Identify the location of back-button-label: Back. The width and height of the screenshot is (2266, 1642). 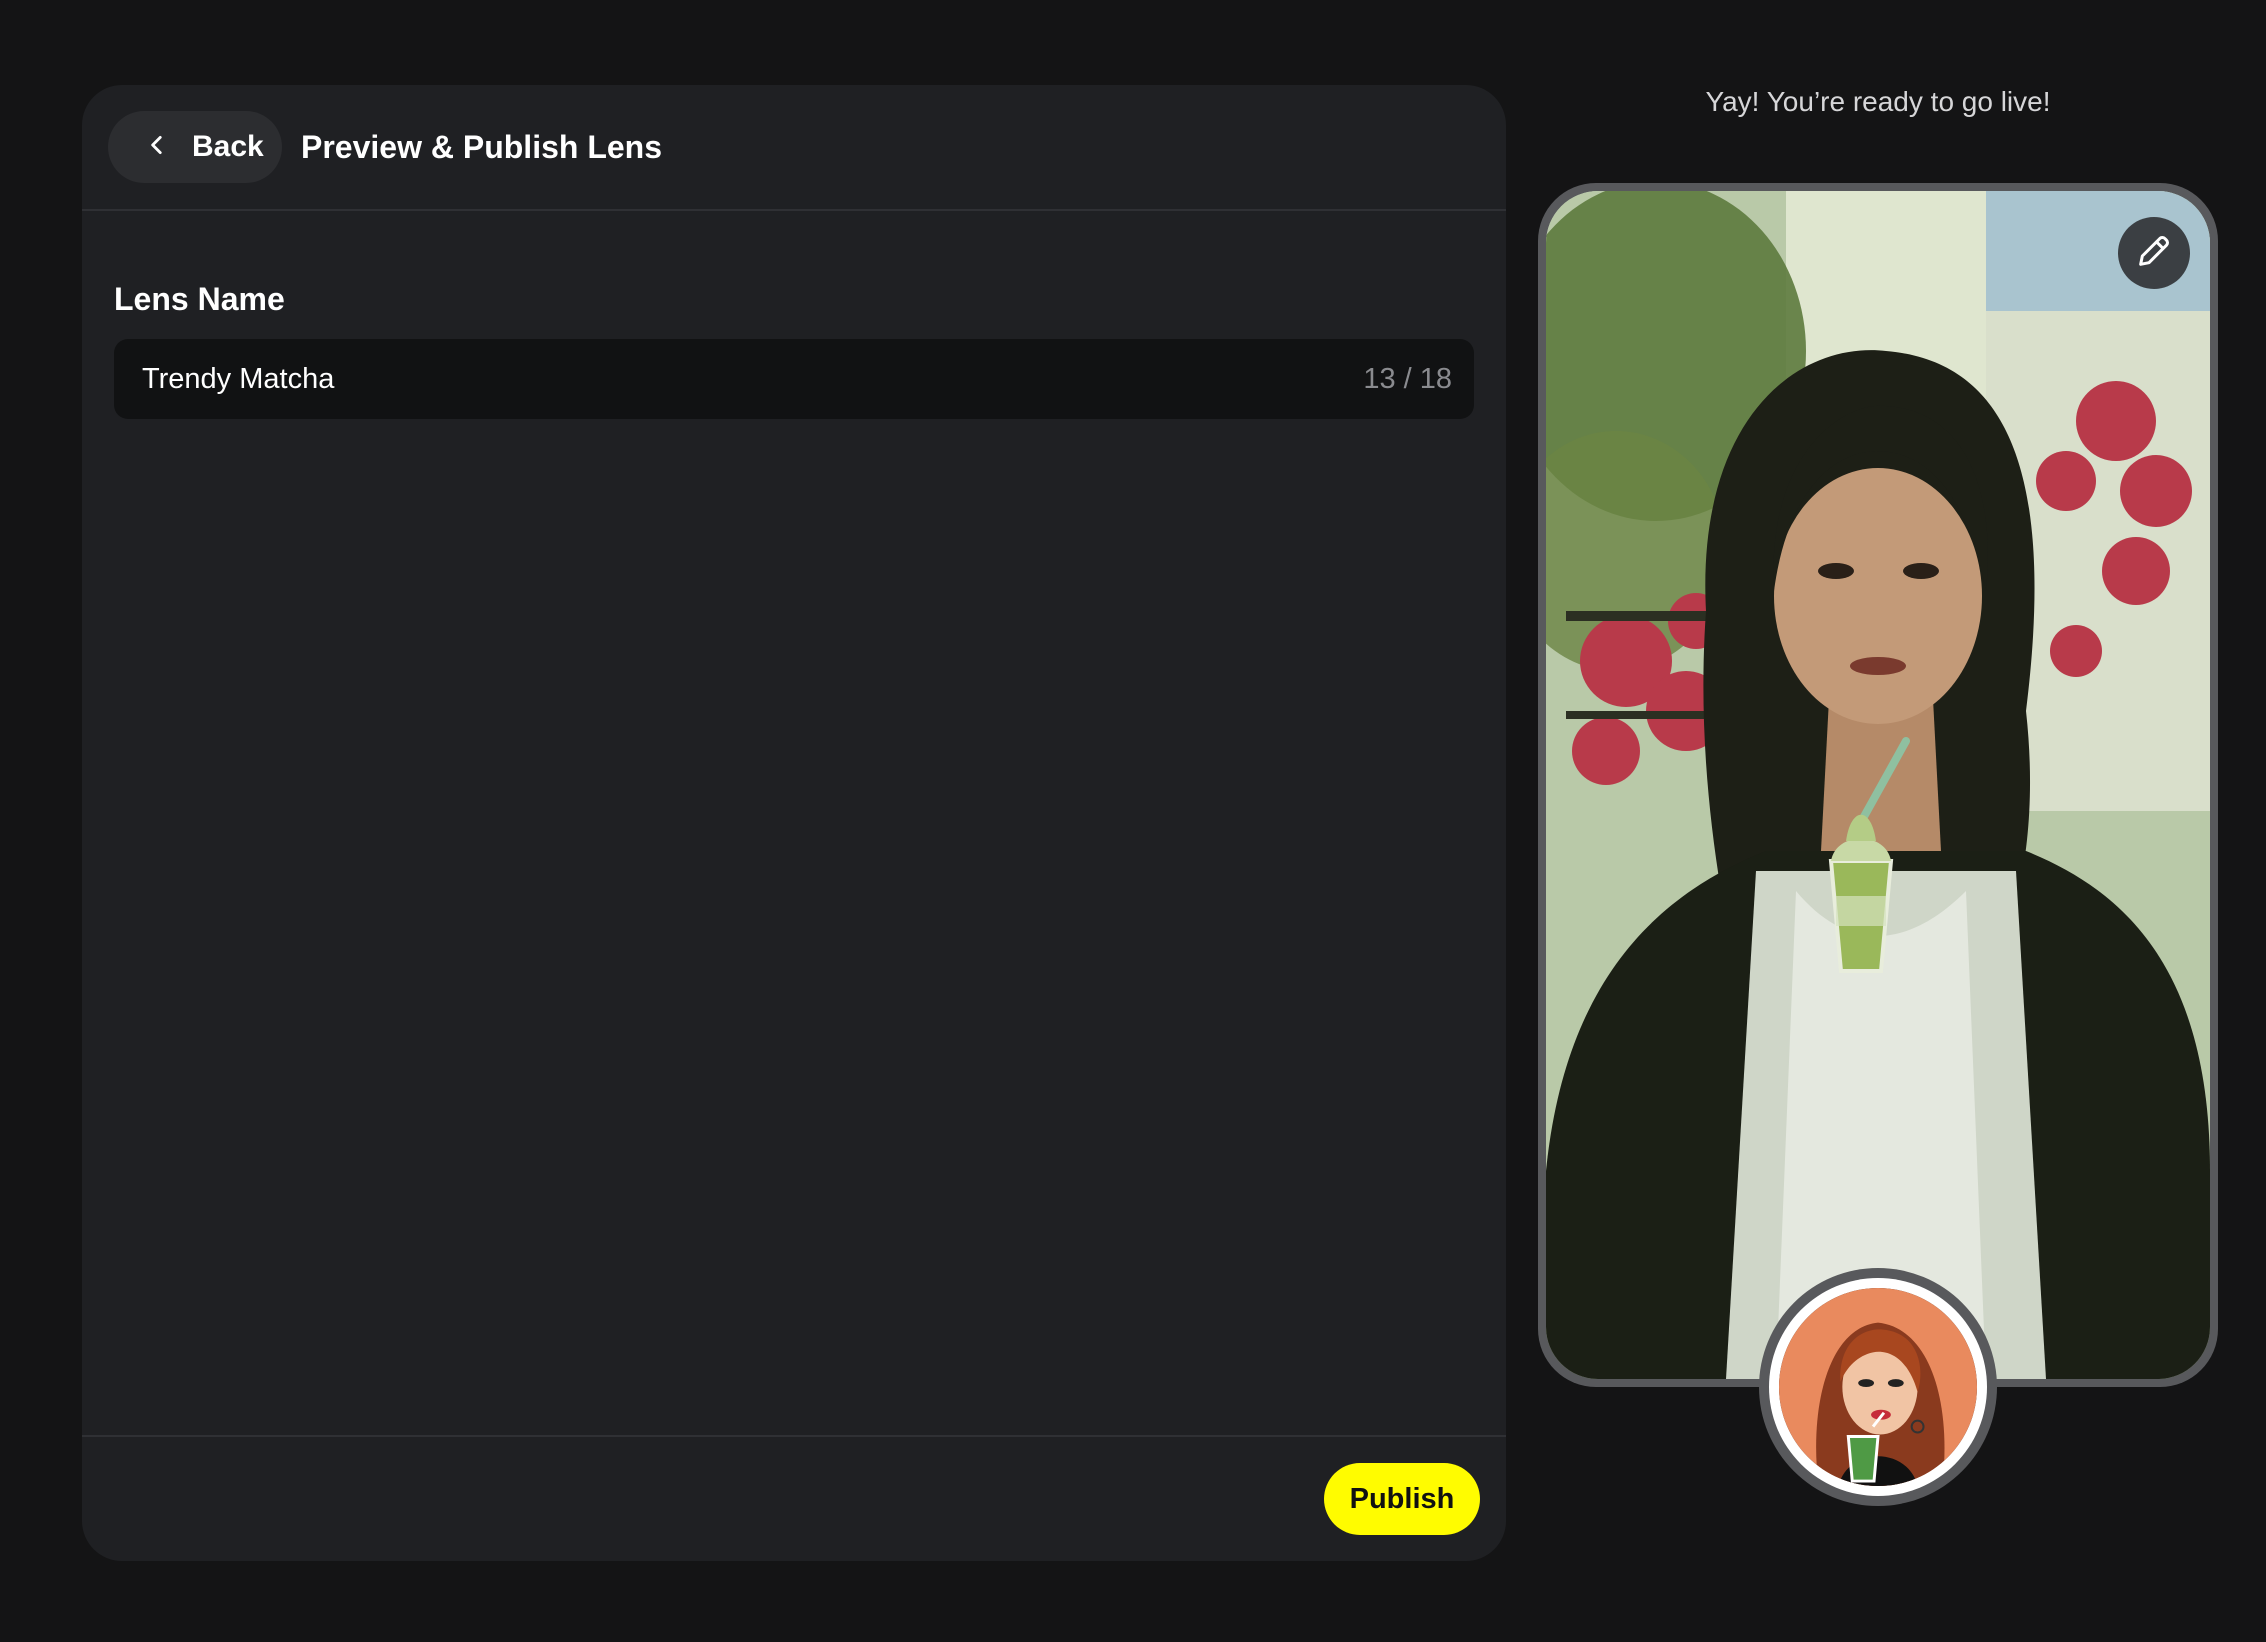
(228, 146).